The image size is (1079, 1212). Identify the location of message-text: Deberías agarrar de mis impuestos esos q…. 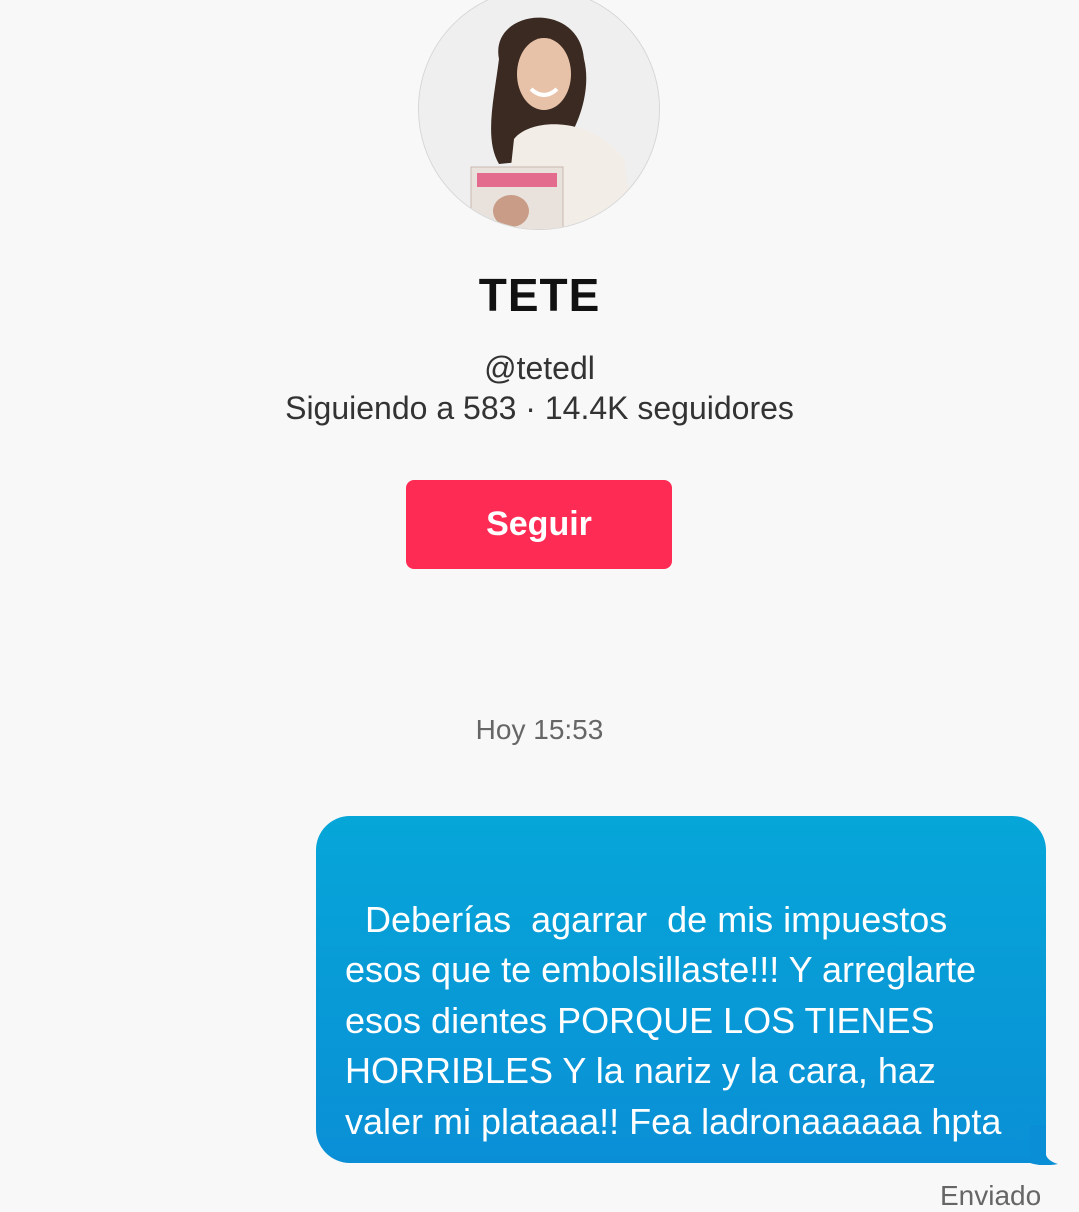
(673, 1020).